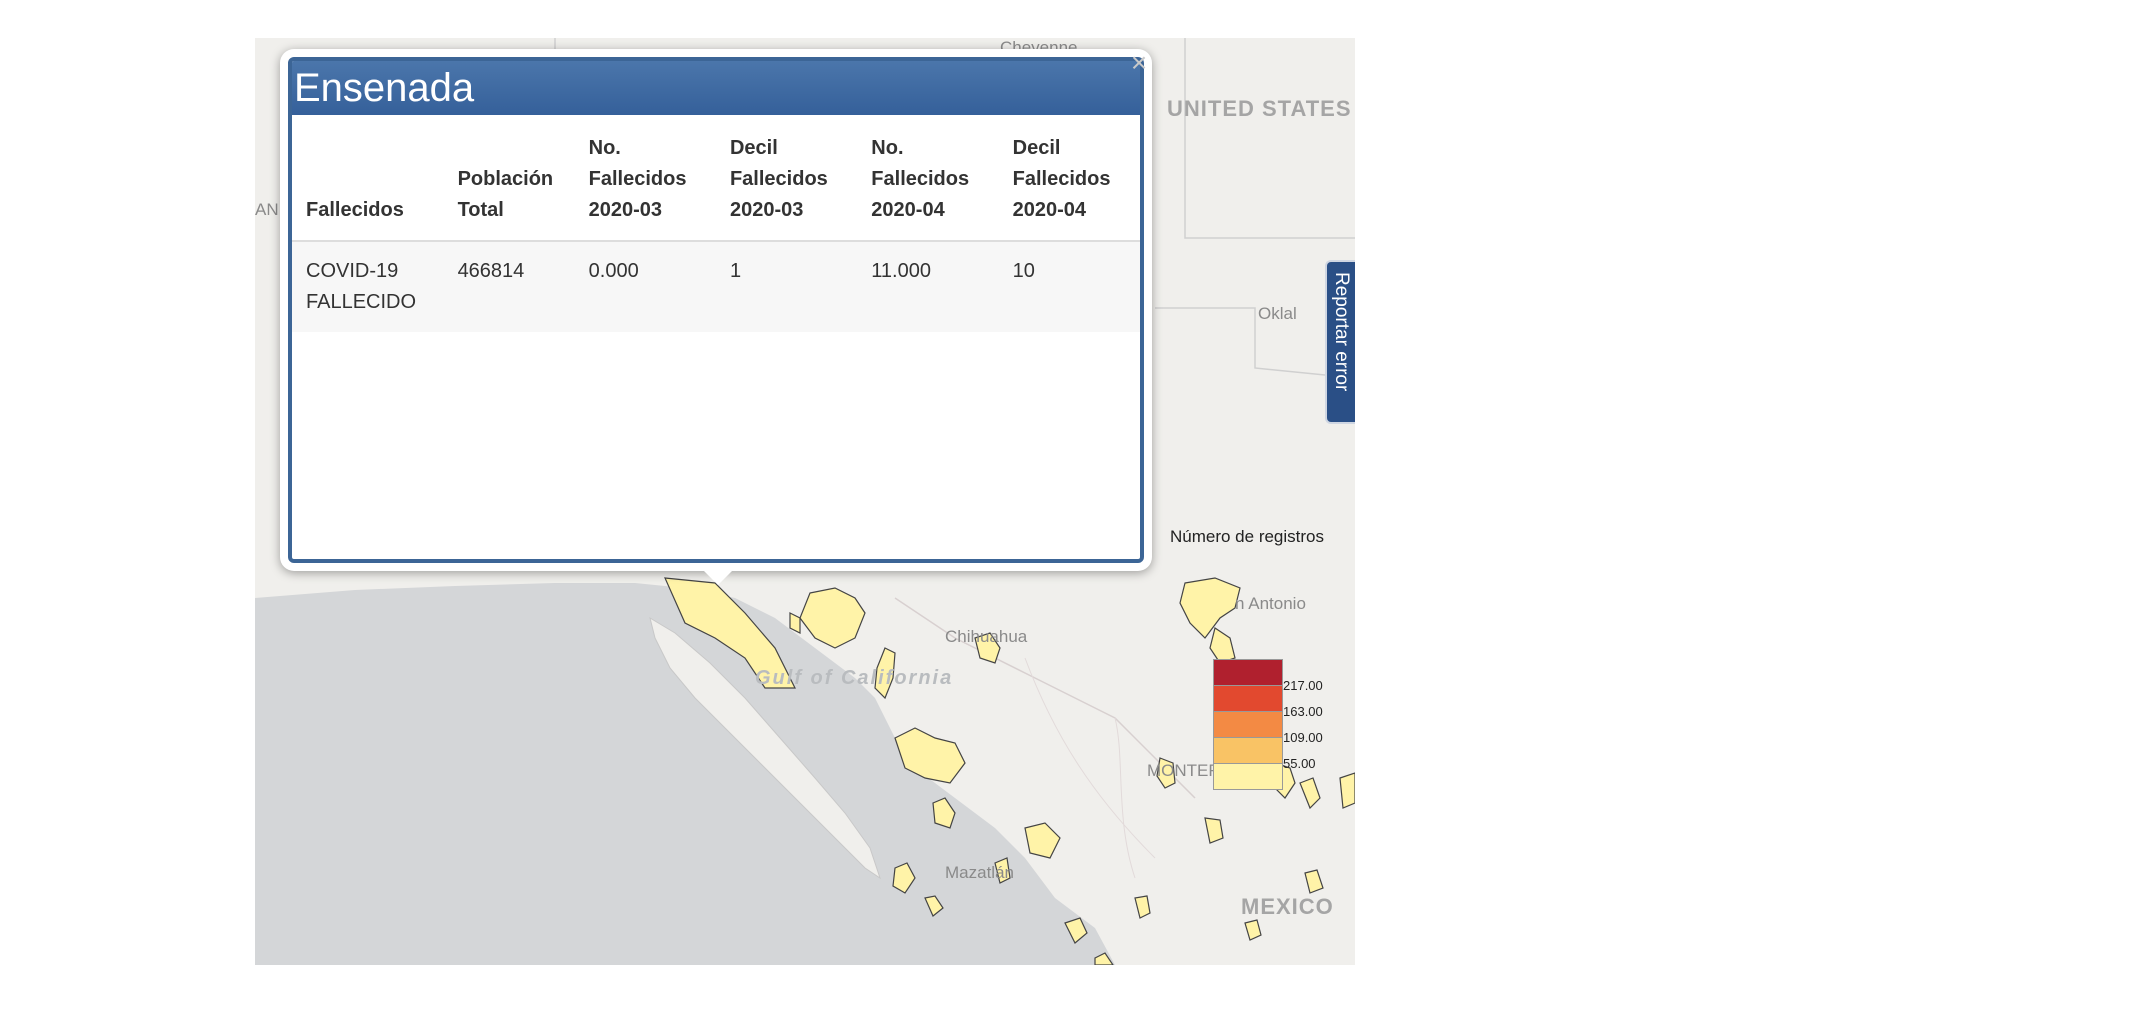  What do you see at coordinates (854, 678) in the screenshot?
I see `sea-label-gulf-of-california: Gulf of California` at bounding box center [854, 678].